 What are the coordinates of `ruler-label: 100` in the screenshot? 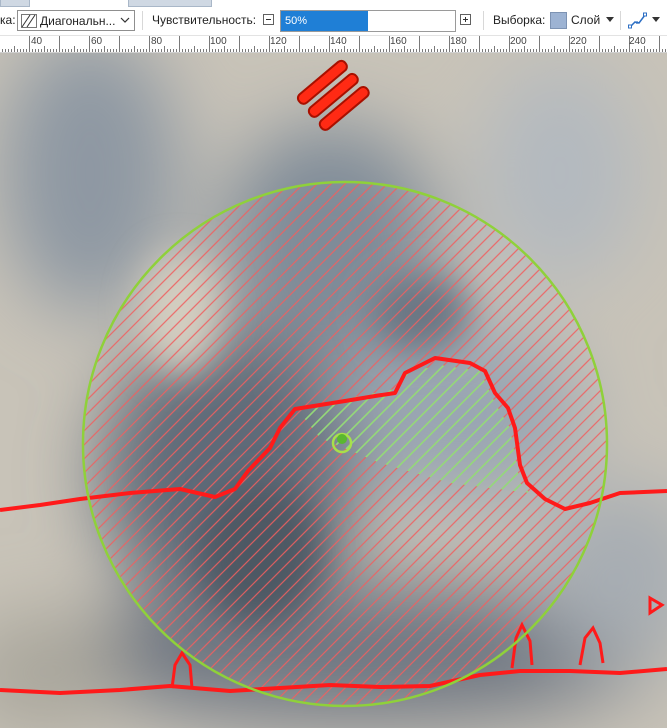 It's located at (218, 41).